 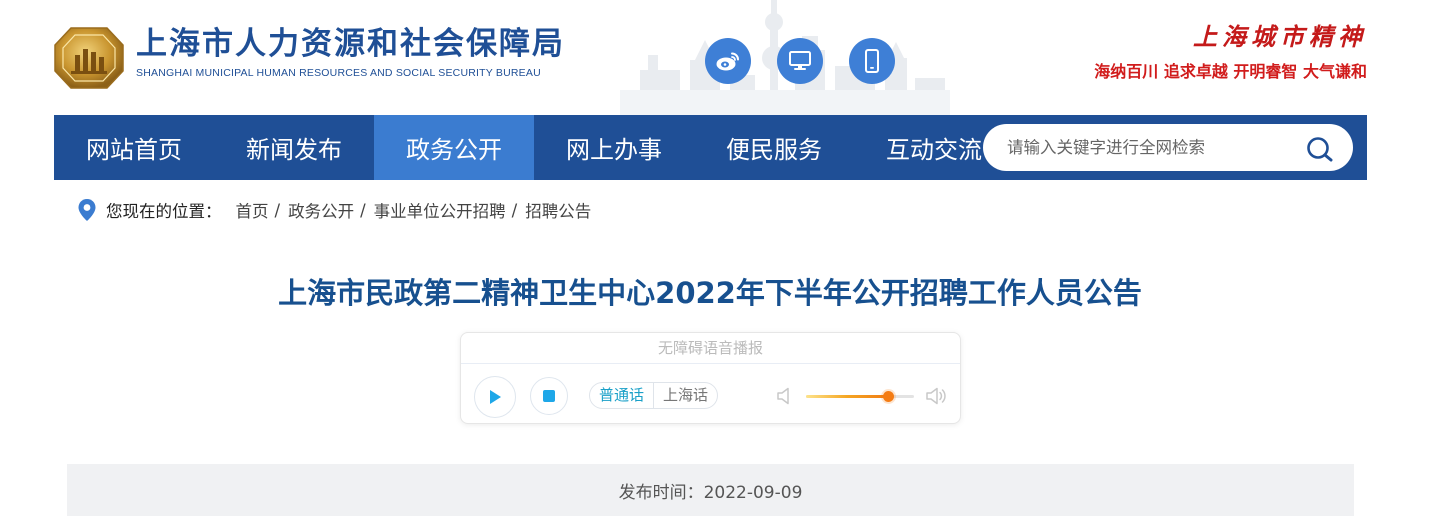 I want to click on location-pin-icon, so click(x=87, y=210).